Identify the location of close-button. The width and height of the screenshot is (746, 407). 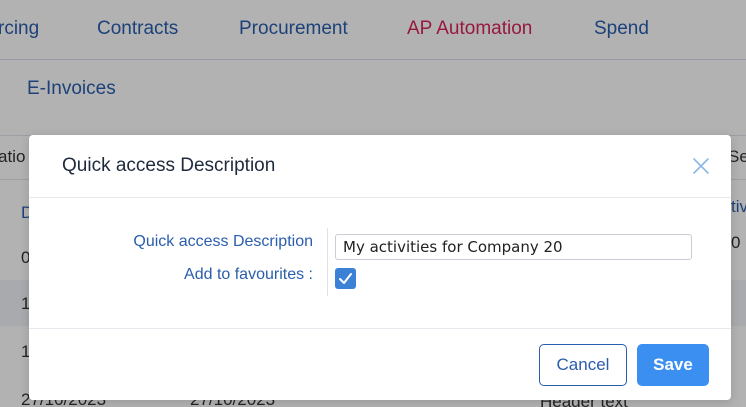
(701, 166).